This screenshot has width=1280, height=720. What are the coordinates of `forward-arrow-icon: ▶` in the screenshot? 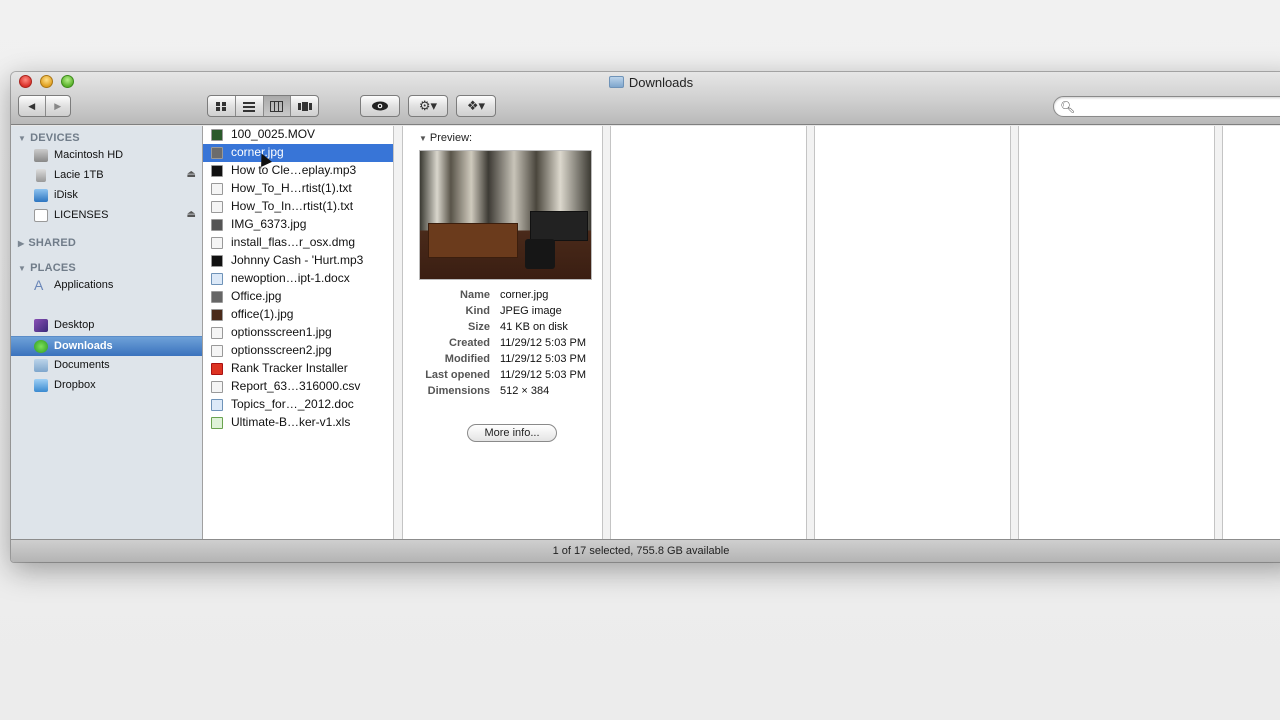 It's located at (58, 105).